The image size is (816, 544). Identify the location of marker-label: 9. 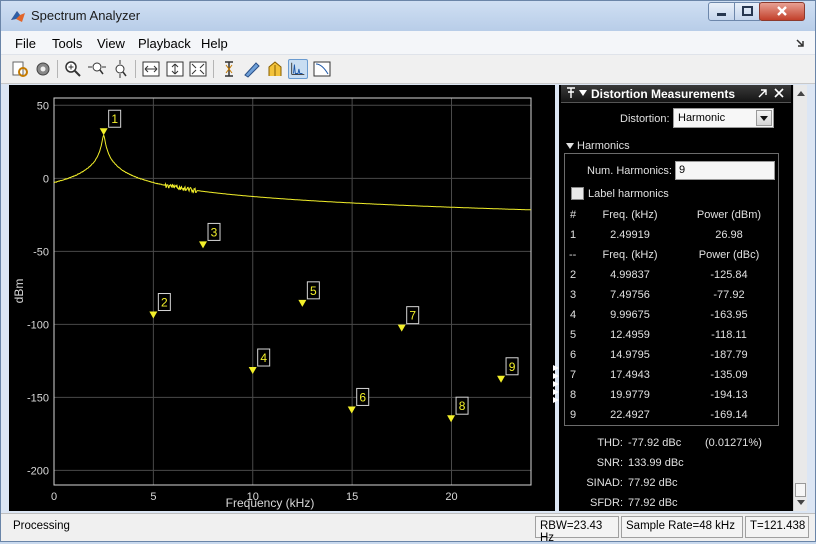
(512, 367).